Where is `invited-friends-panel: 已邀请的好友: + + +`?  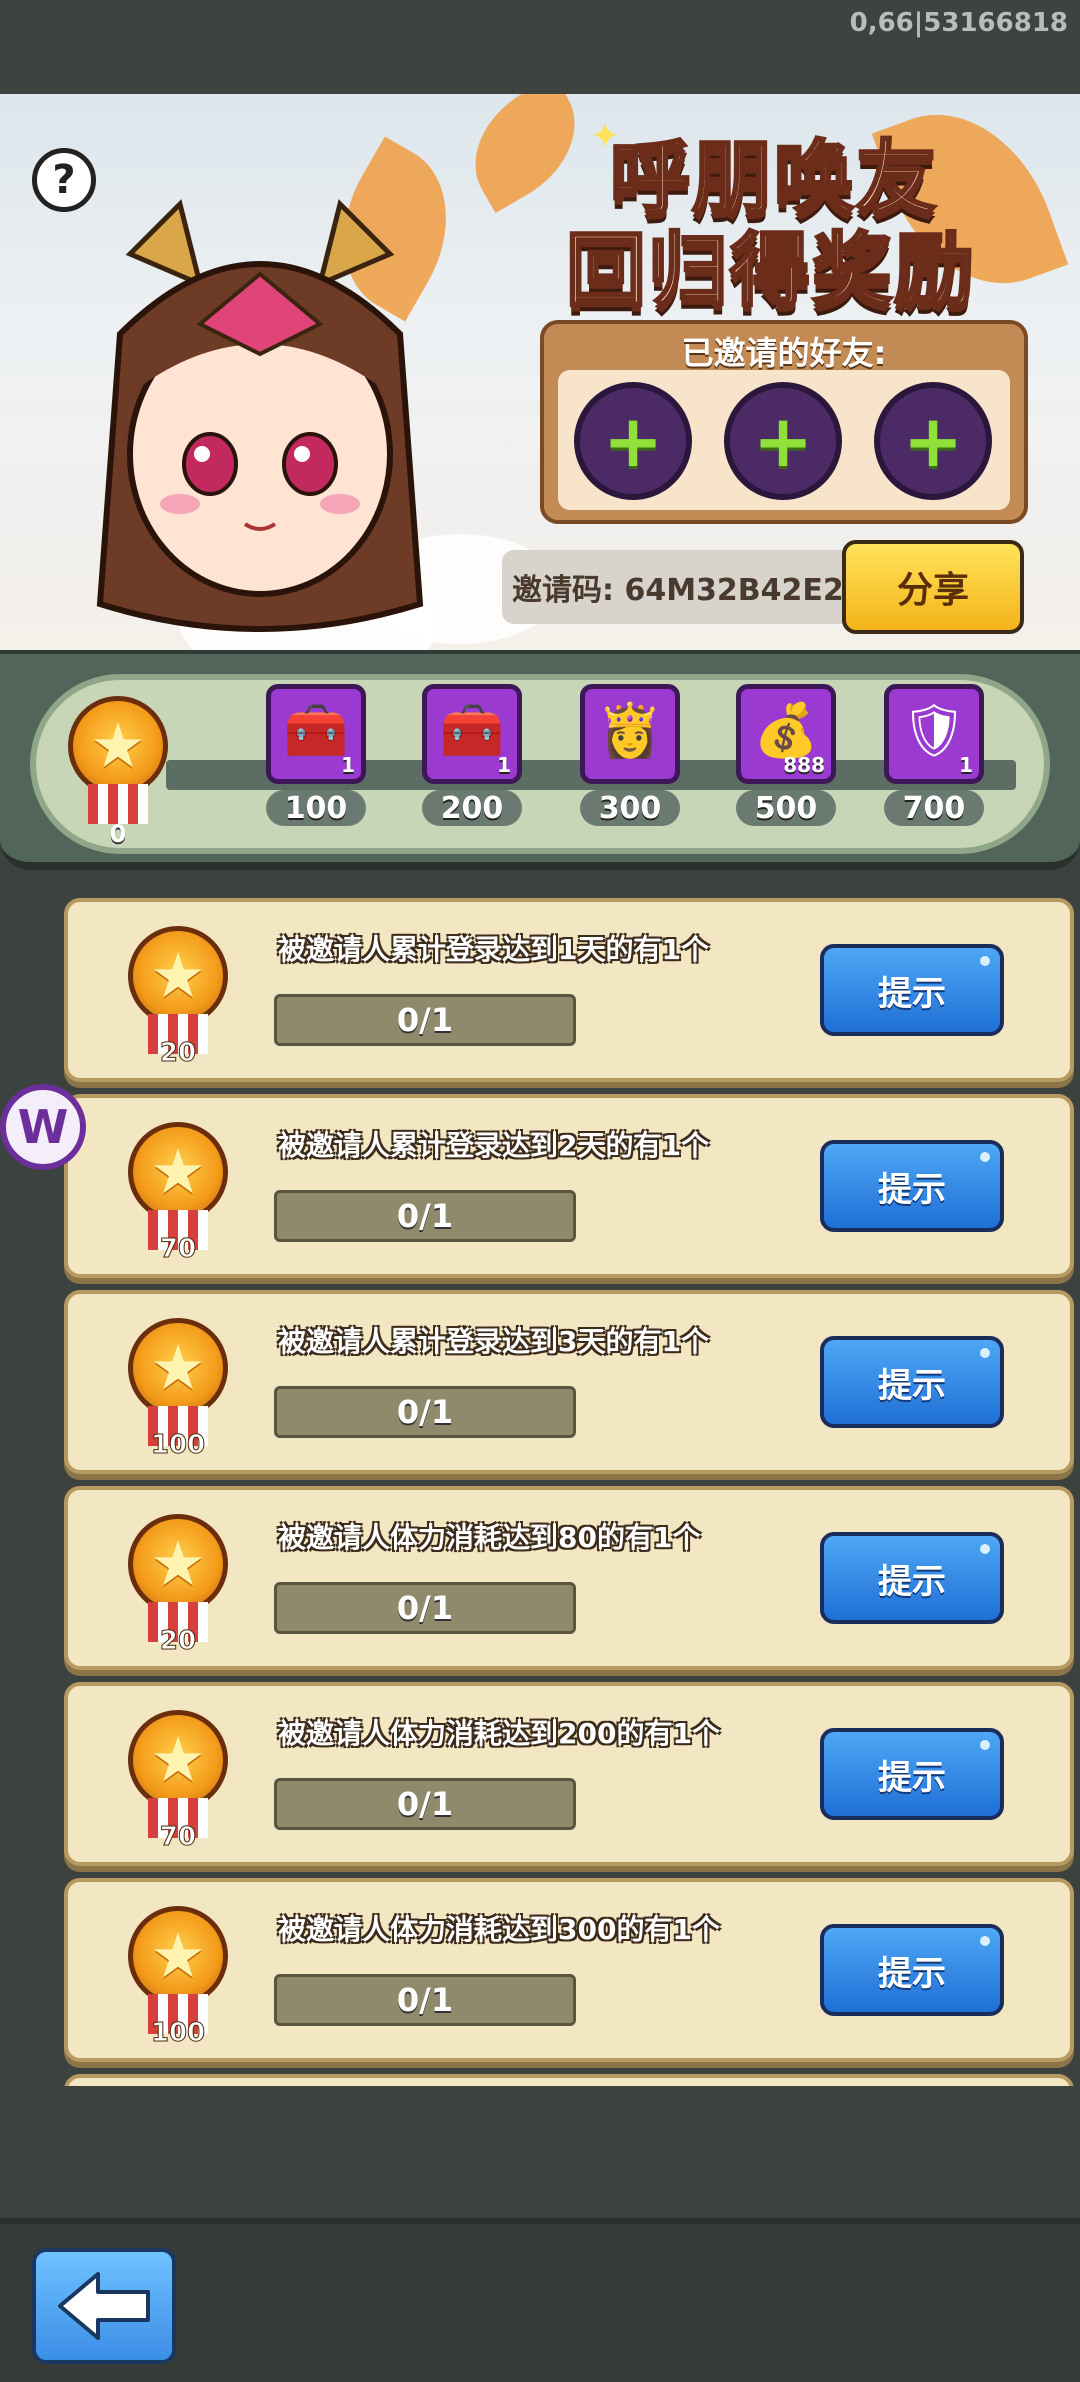 invited-friends-panel: 已邀请的好友: + + + is located at coordinates (784, 422).